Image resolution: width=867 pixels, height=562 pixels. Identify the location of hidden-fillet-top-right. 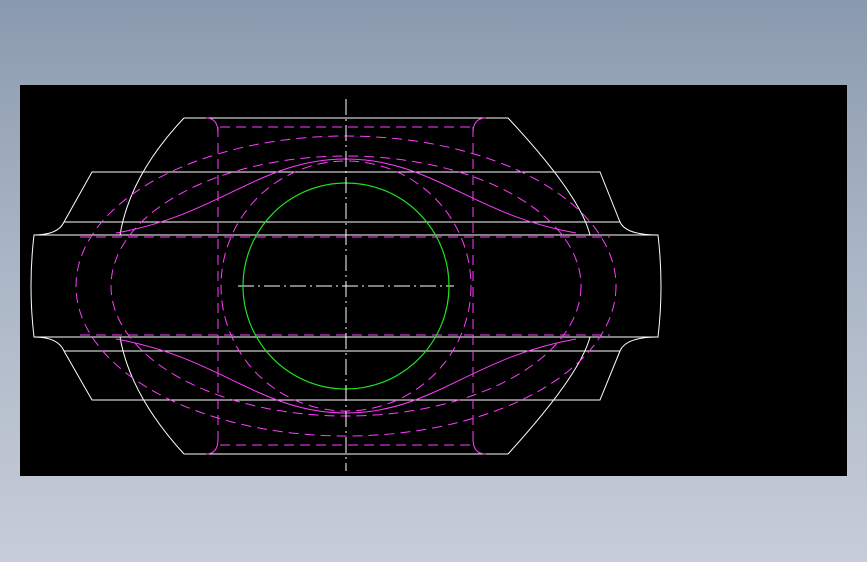
(479, 125).